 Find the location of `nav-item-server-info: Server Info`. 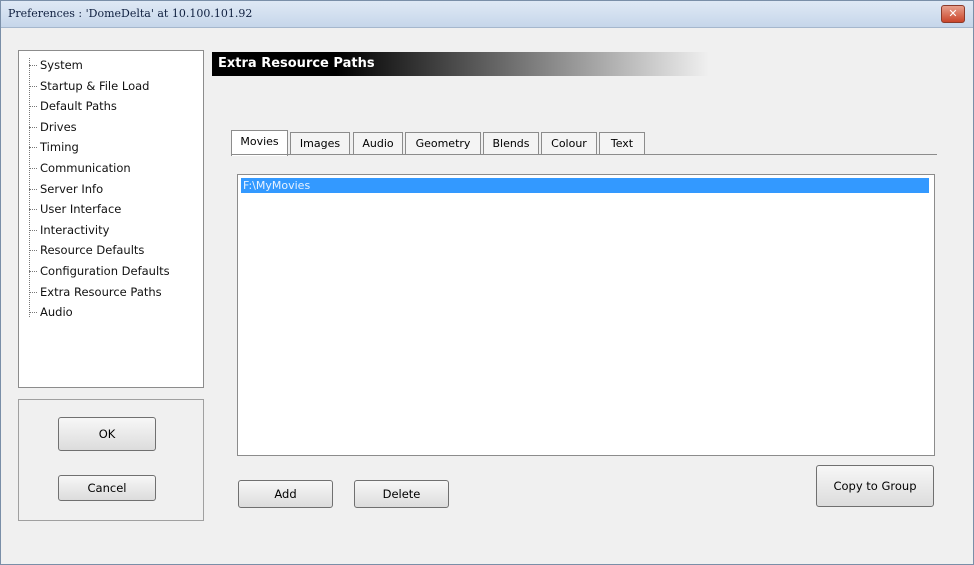

nav-item-server-info: Server Info is located at coordinates (94, 189).